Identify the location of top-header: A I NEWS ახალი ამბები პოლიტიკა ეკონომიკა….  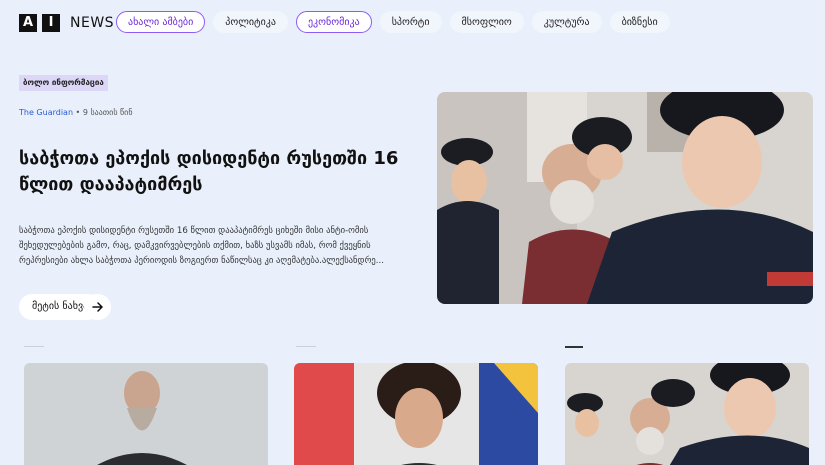
(422, 23).